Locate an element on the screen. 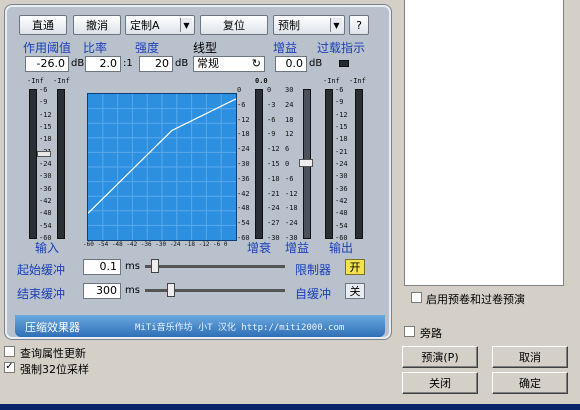 This screenshot has width=580, height=410. checkmark-icon: ✓ is located at coordinates (9, 366).